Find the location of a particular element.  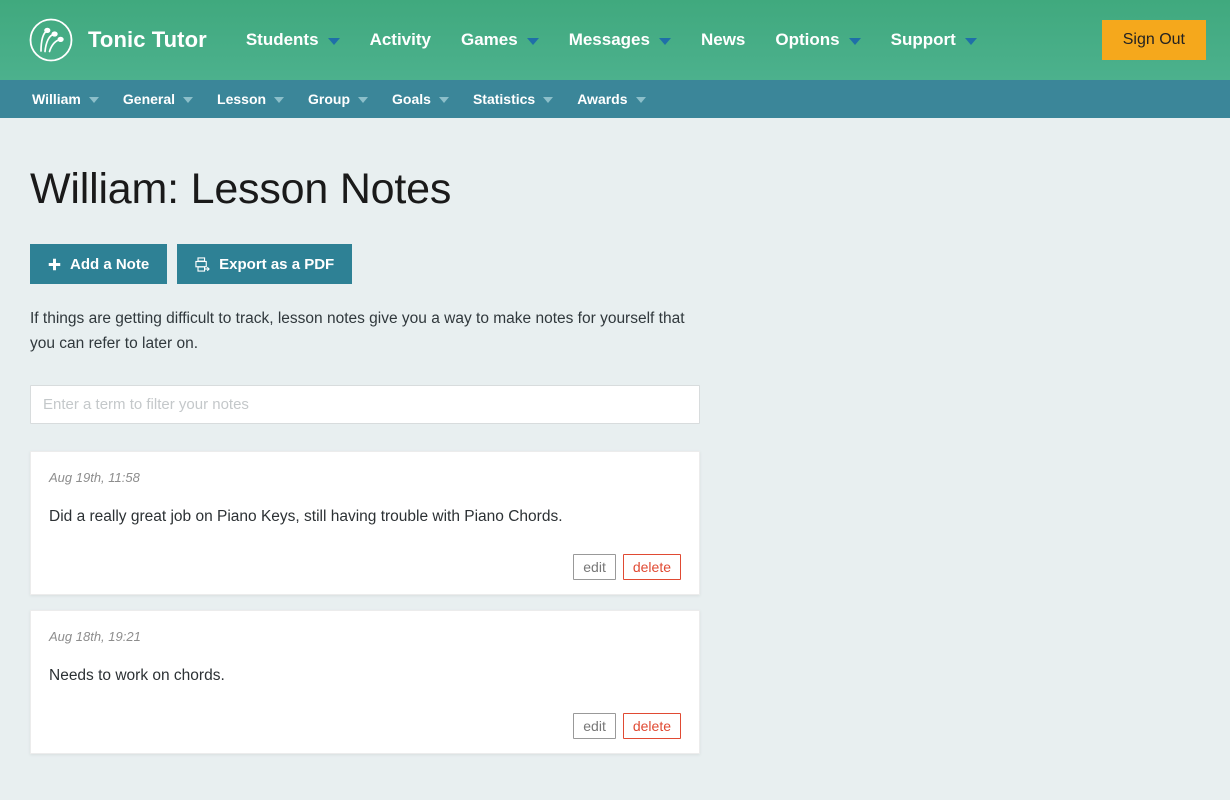

nav-item-label: Activity is located at coordinates (400, 39).